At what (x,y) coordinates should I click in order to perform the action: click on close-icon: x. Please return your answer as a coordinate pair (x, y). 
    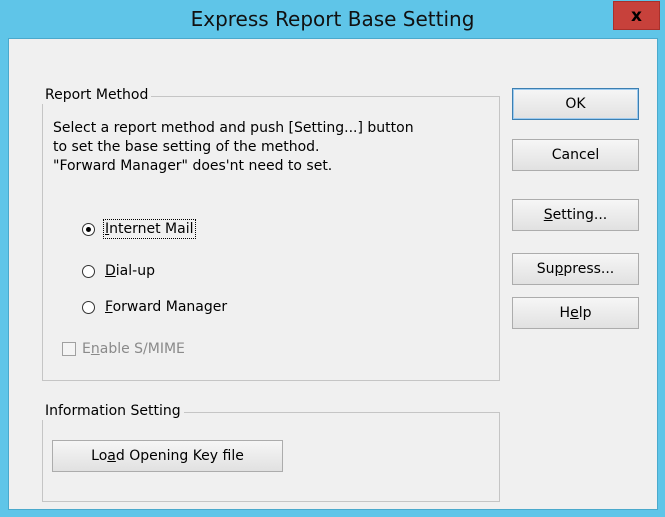
    Looking at the image, I should click on (636, 15).